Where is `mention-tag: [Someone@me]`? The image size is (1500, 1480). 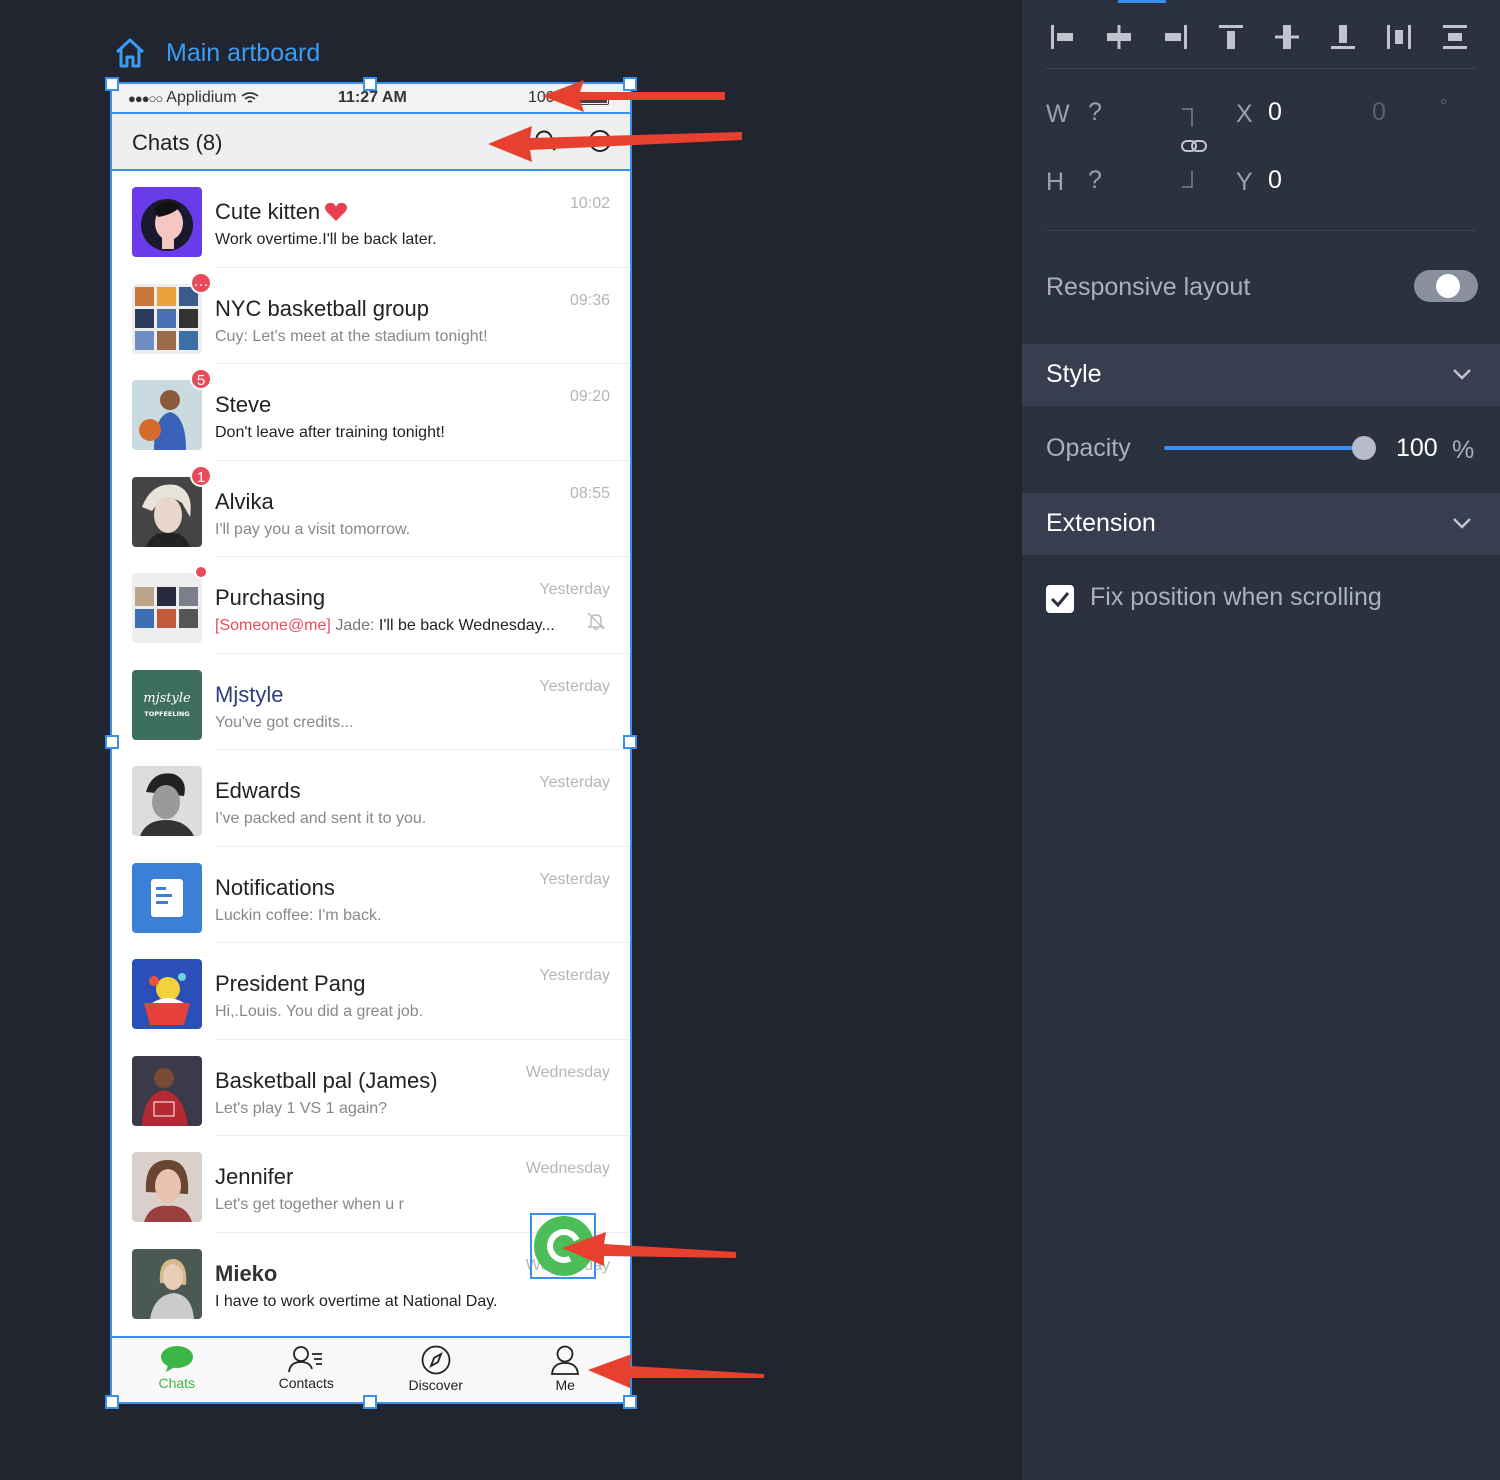 mention-tag: [Someone@me] is located at coordinates (273, 625).